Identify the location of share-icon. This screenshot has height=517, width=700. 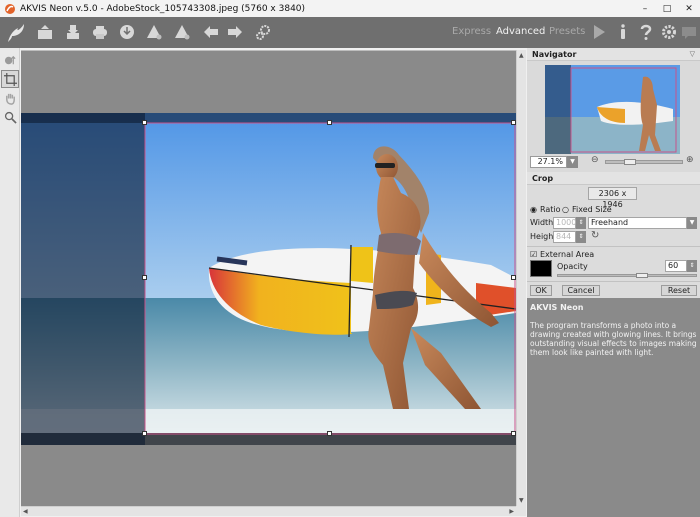
(127, 32).